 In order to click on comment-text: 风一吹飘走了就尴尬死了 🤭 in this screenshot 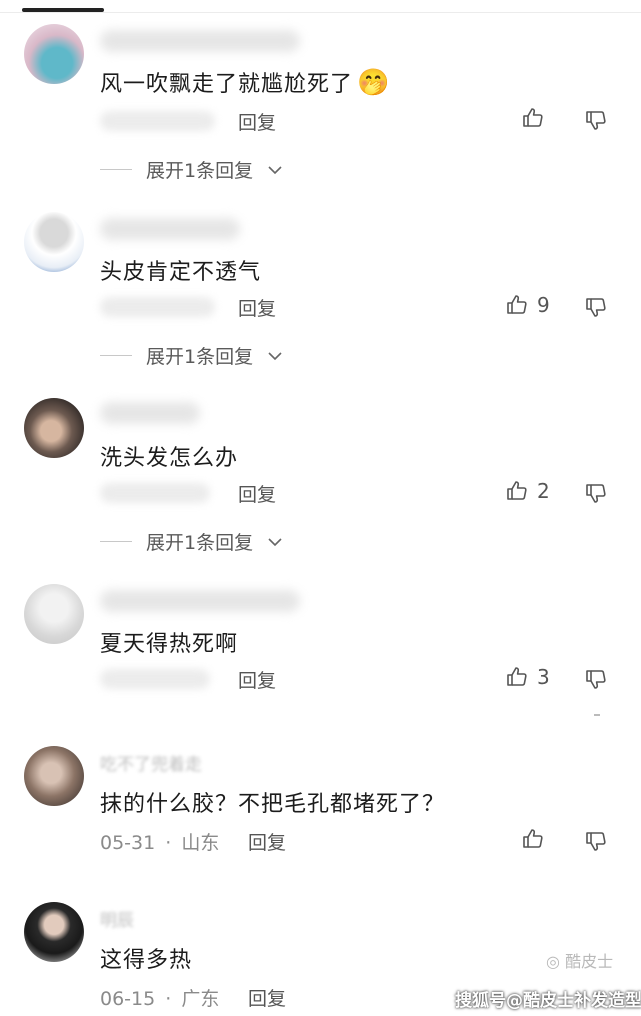, I will do `click(245, 82)`.